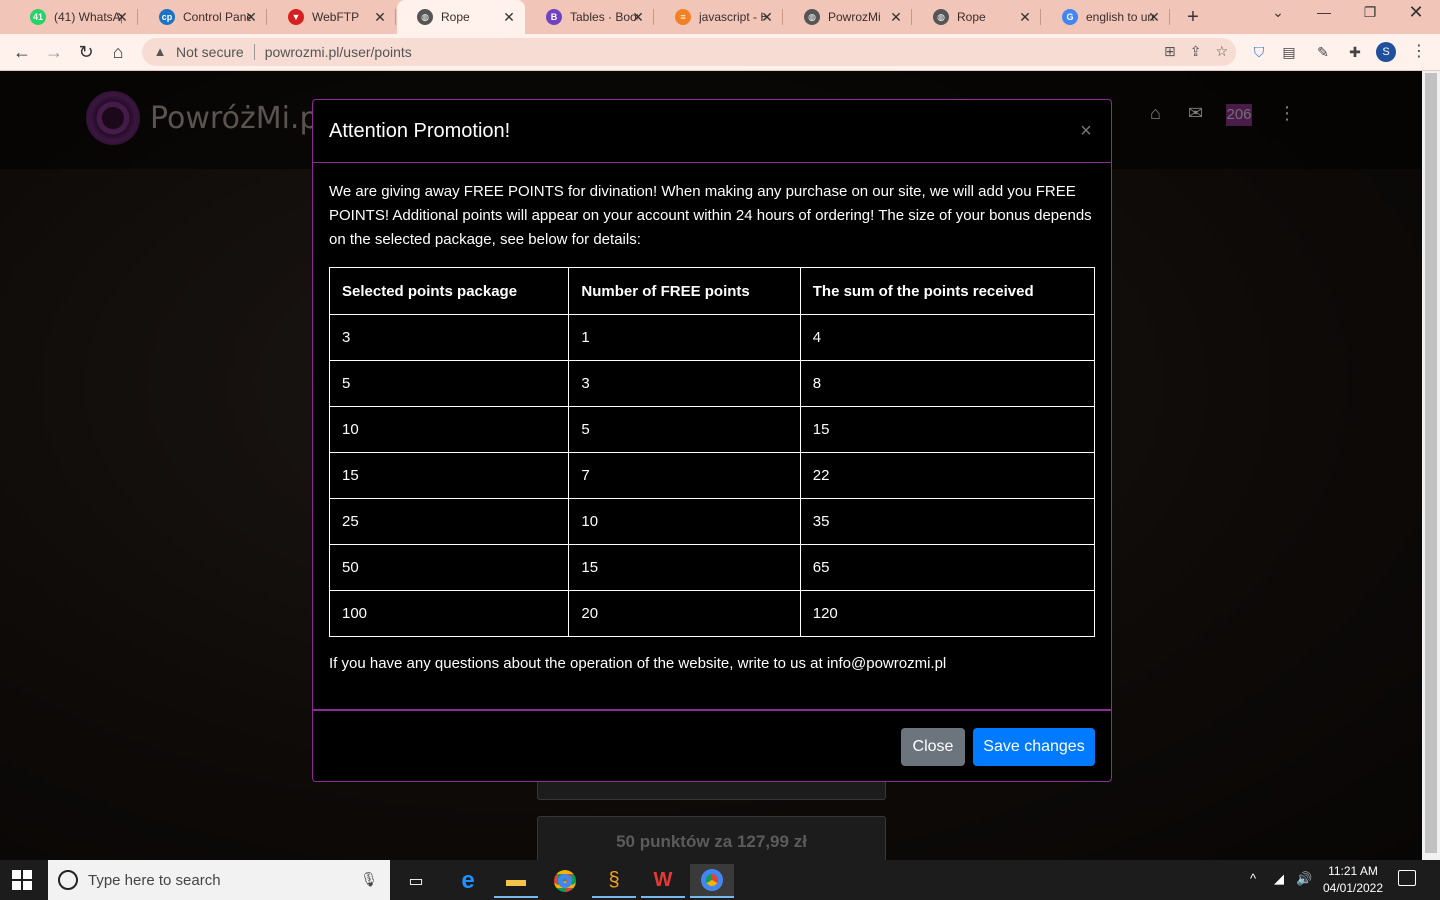 The image size is (1440, 900). I want to click on browser-tab: ▼ WebFTP ✕, so click(332, 17).